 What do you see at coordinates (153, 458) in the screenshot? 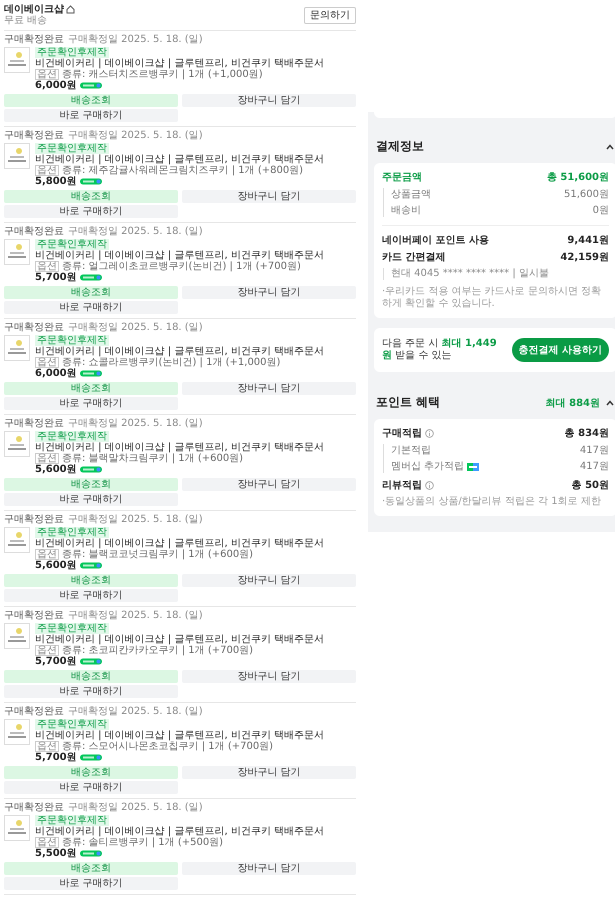
I see `option-text: 종류: 블랙말차크림쿠키 | 1개 (+600원)` at bounding box center [153, 458].